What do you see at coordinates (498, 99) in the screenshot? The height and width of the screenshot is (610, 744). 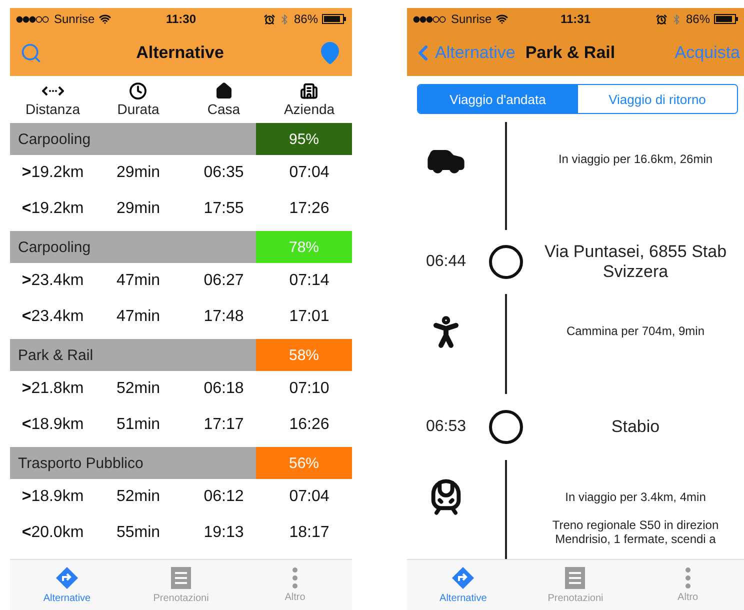 I see `segment-button: Viaggio d'andata` at bounding box center [498, 99].